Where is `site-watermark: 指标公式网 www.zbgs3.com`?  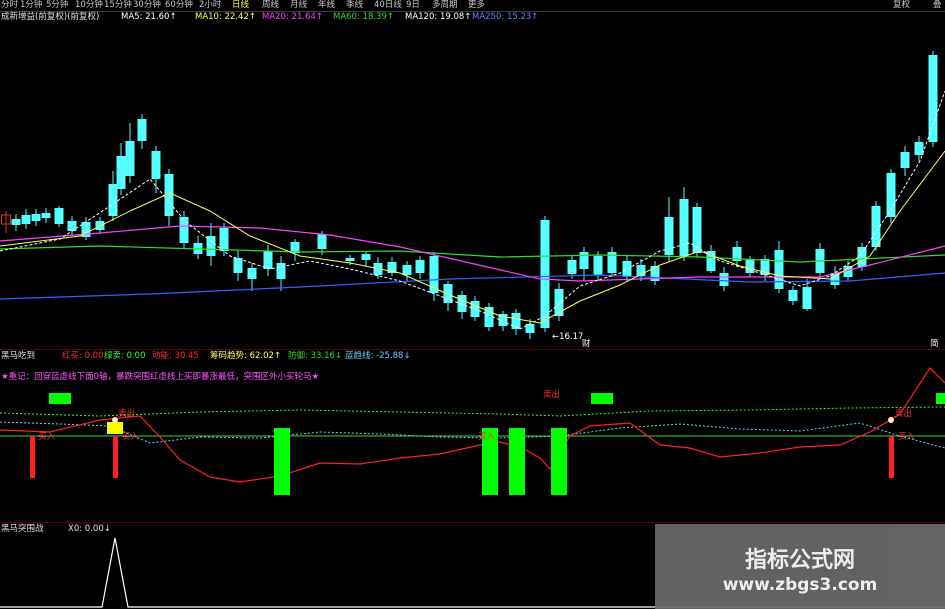 site-watermark: 指标公式网 www.zbgs3.com is located at coordinates (800, 566).